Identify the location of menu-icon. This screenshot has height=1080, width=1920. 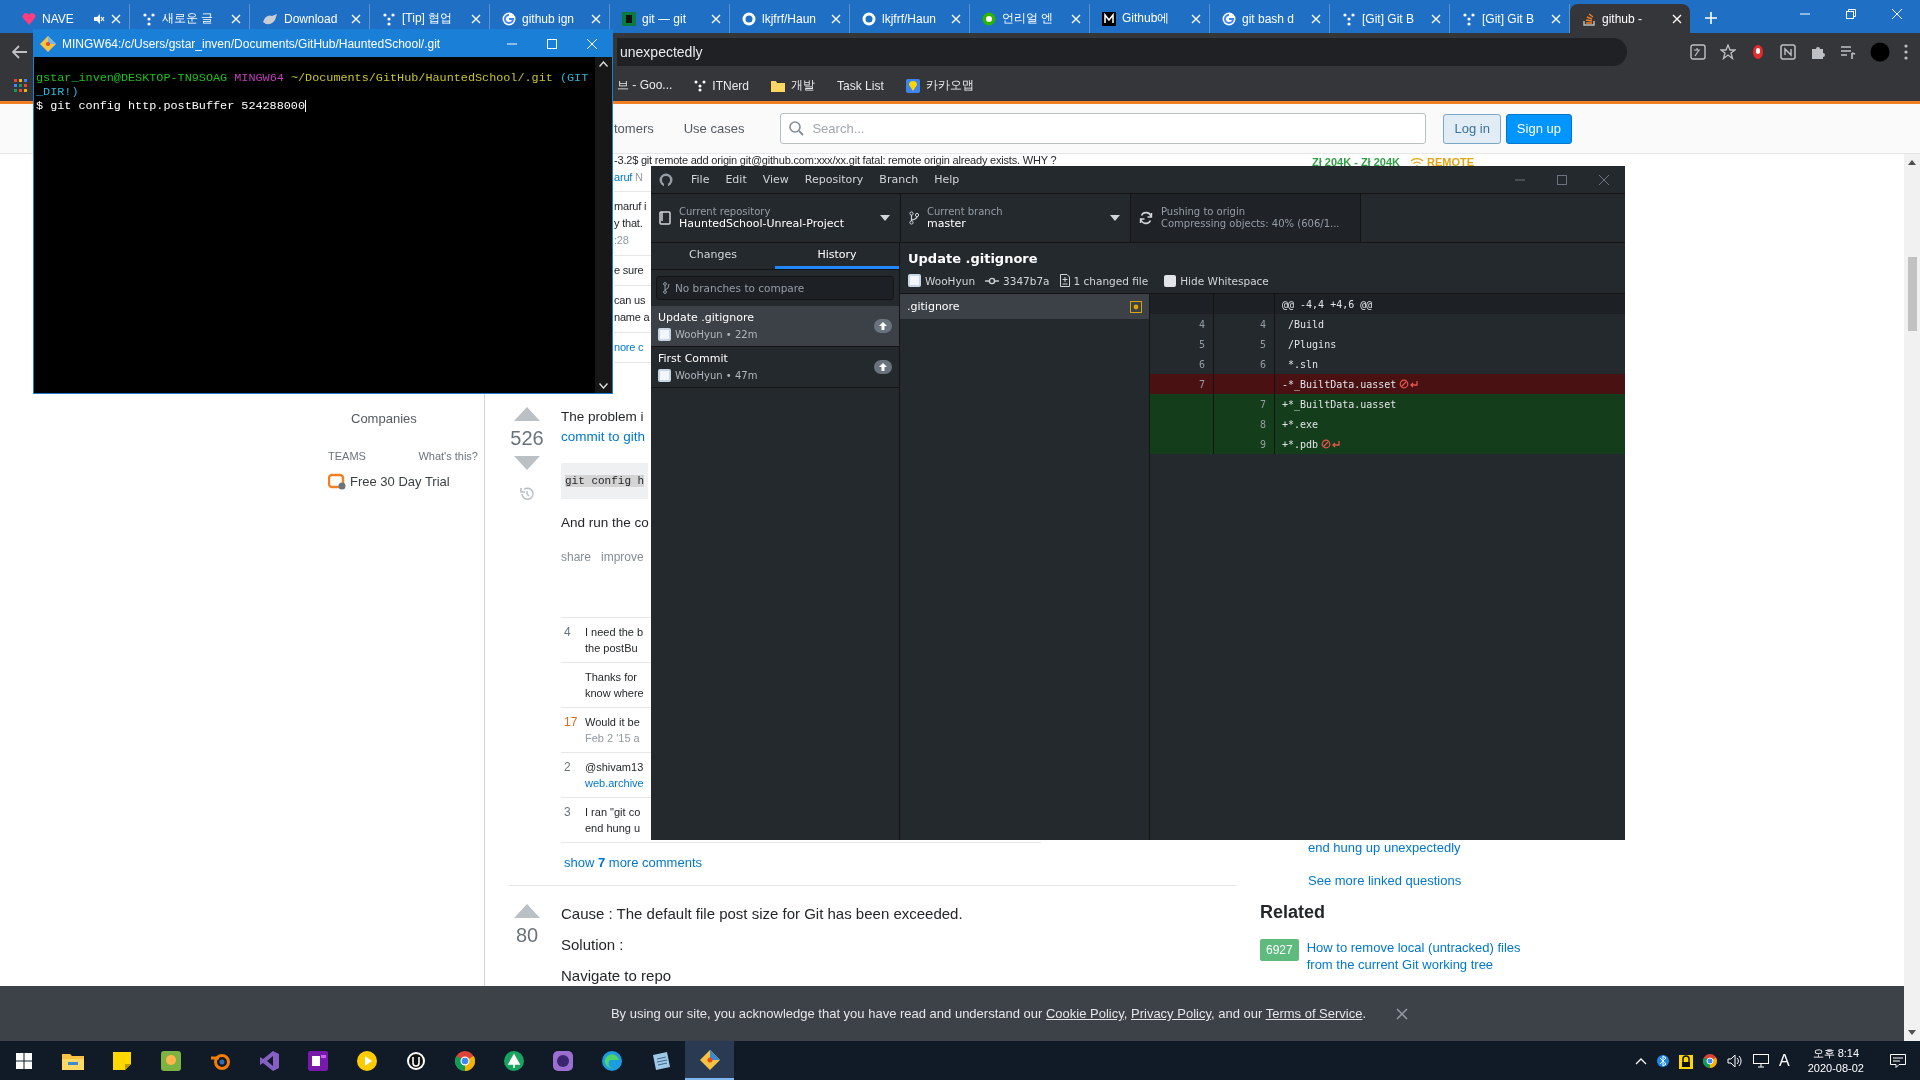
(1906, 51).